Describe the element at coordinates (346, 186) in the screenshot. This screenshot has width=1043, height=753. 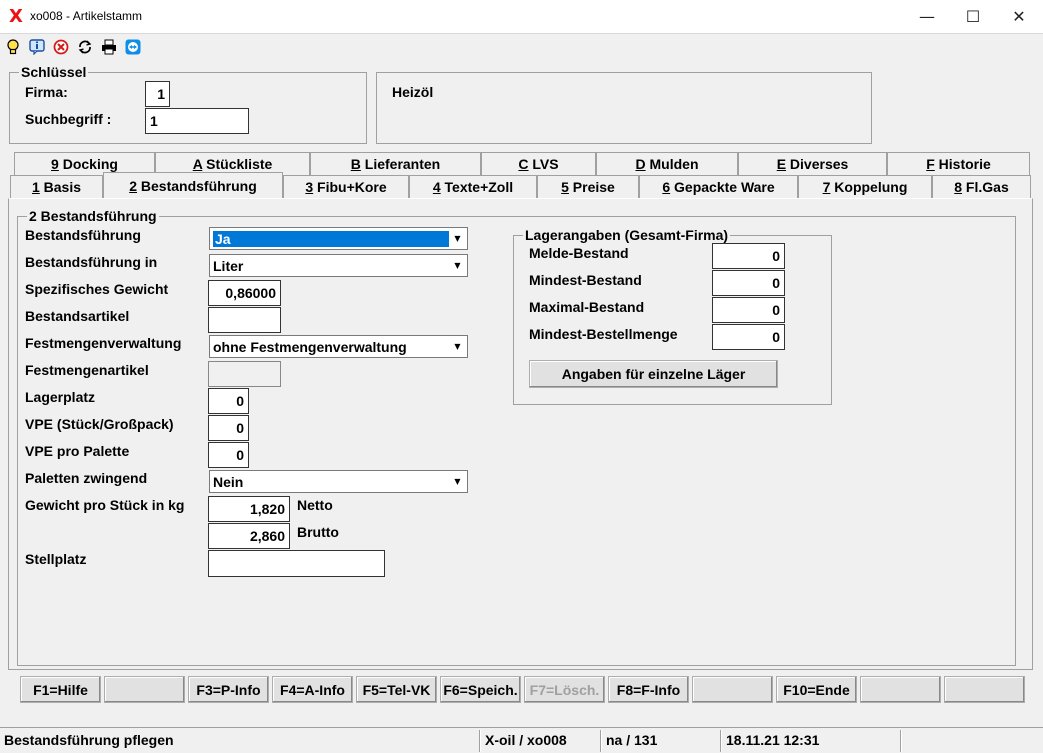
I see `tab-fibu-kore: 3 Fibu+Kore` at that location.